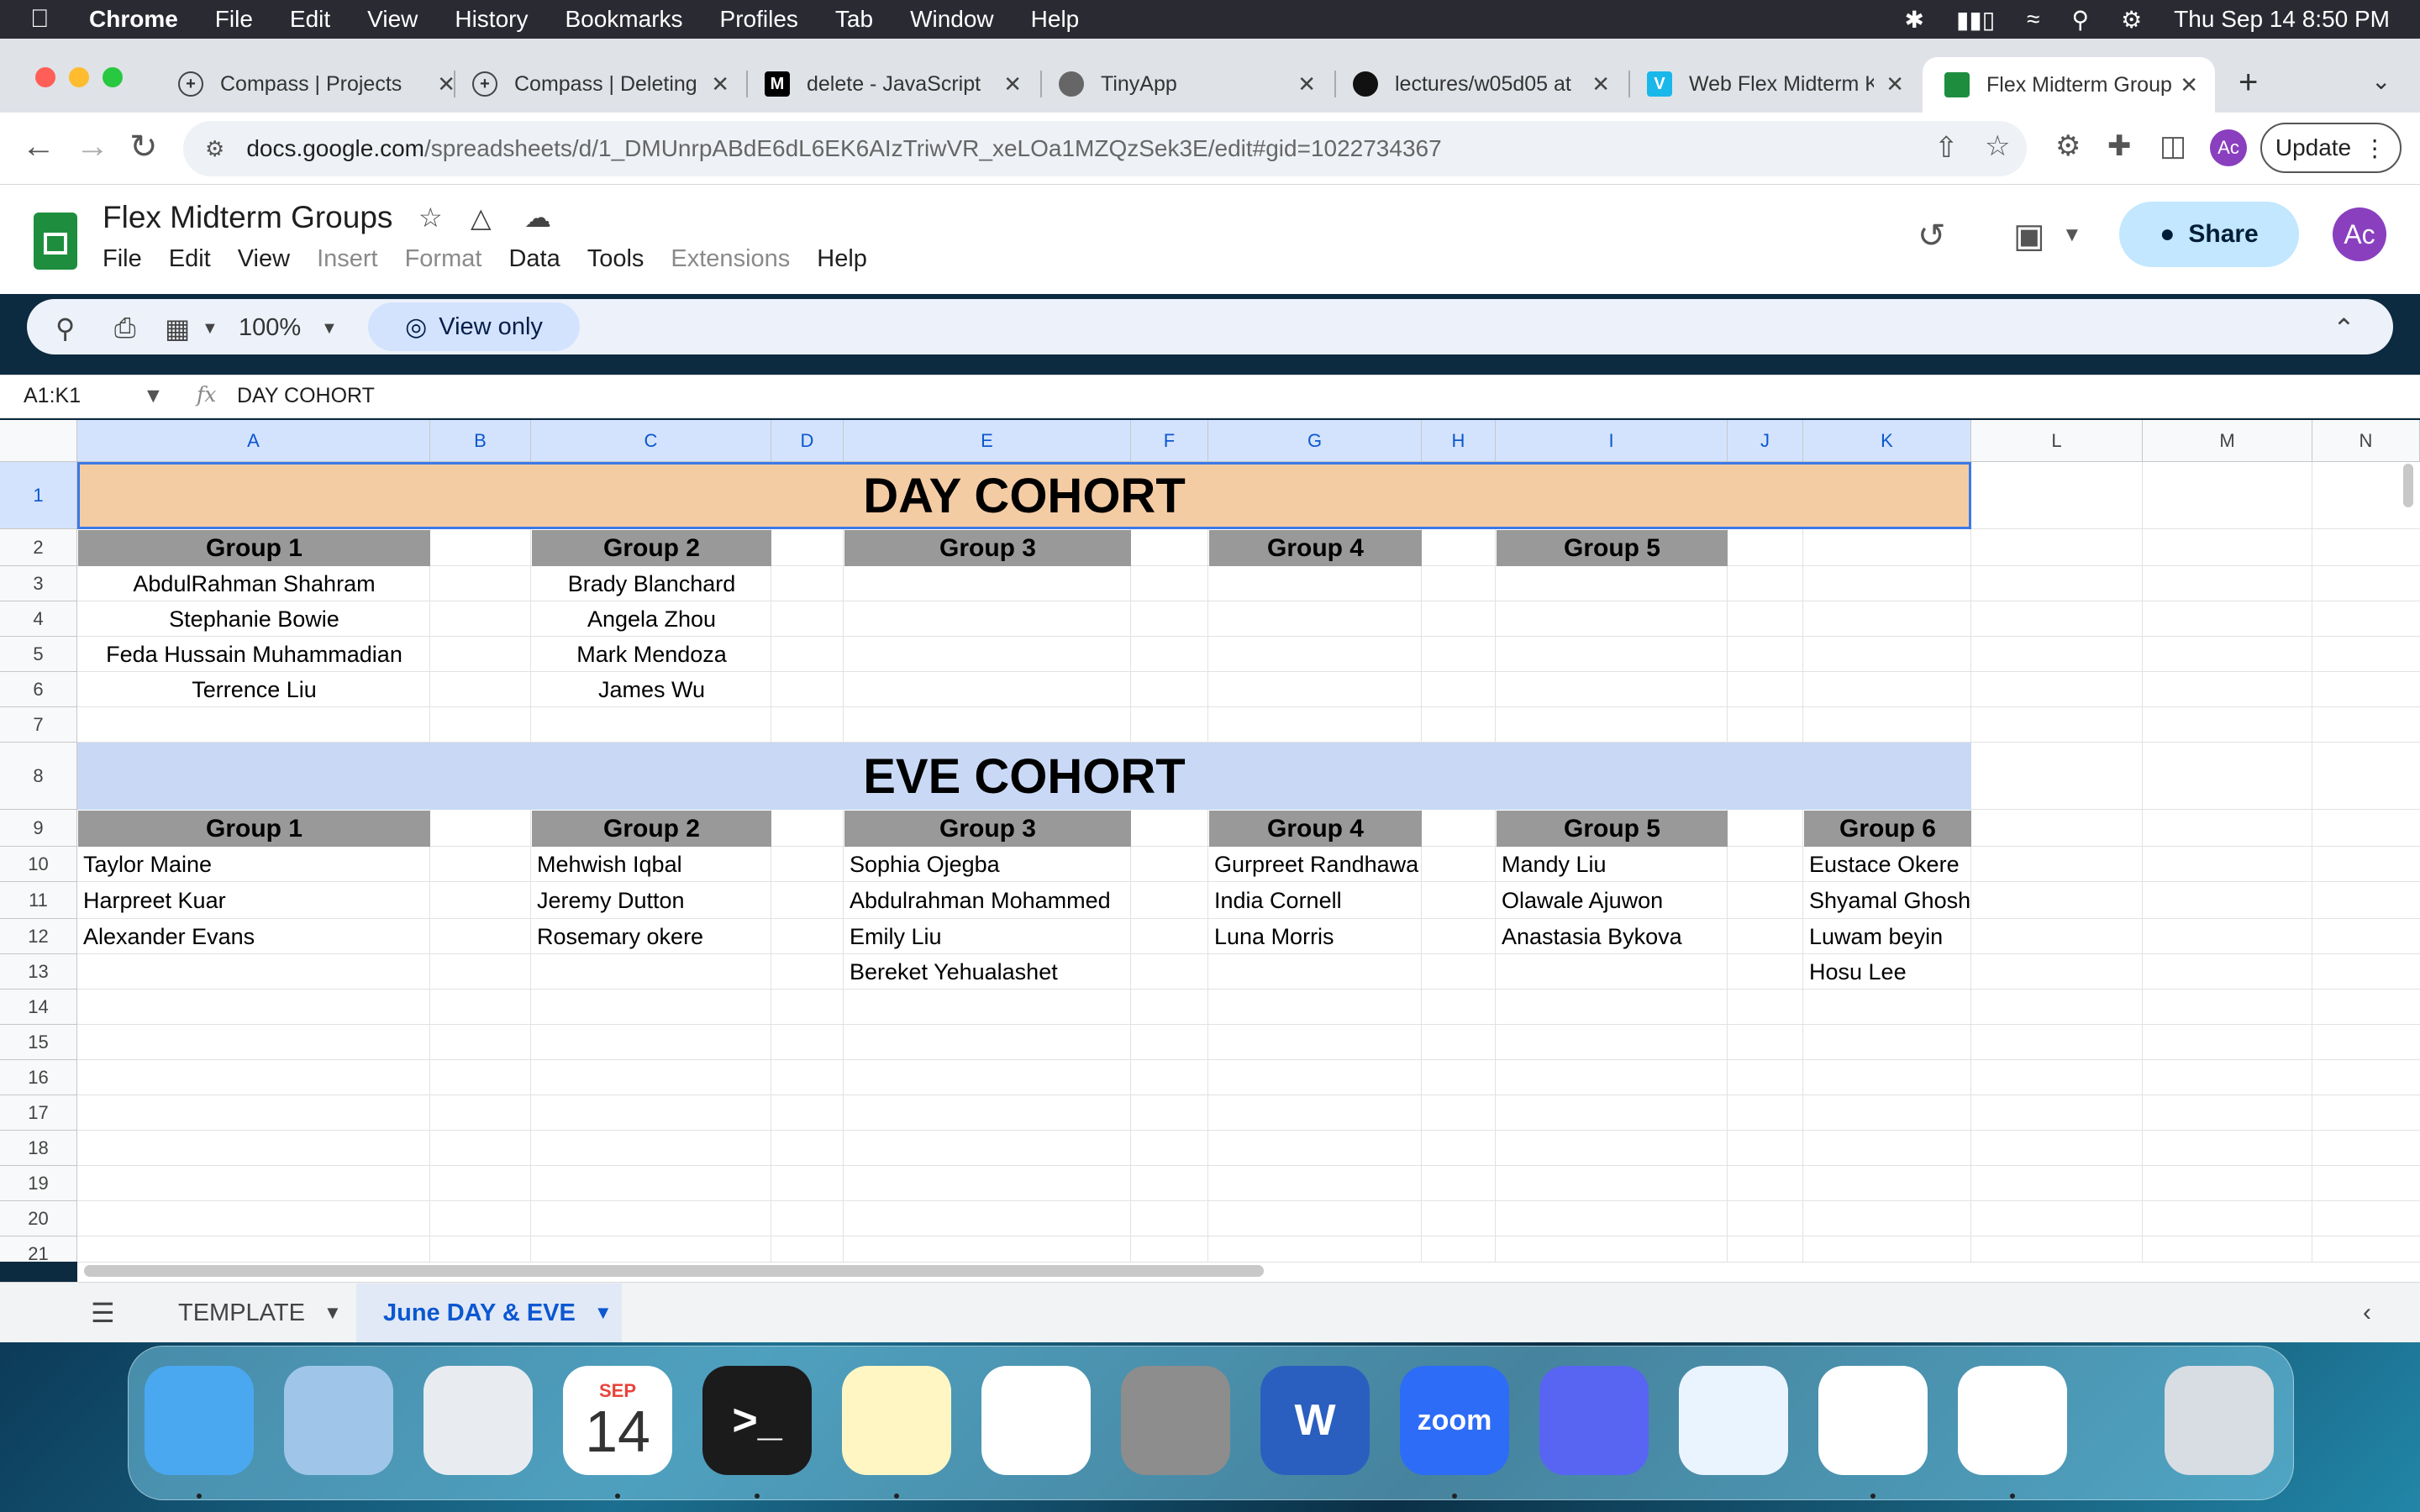  I want to click on battery-icon: ▮▮▯, so click(1976, 20).